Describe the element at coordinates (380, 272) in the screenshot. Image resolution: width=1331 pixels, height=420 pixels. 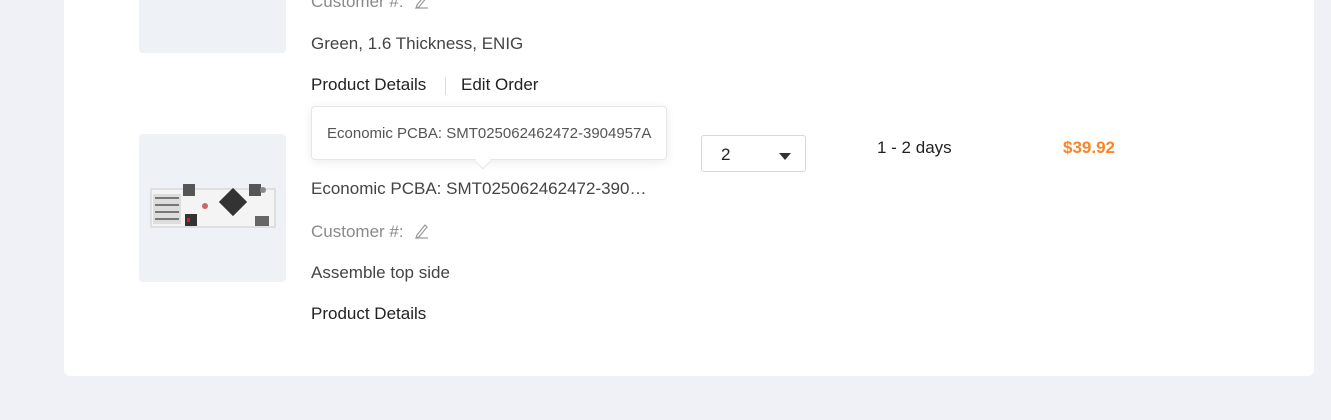
I see `product-specs: Assemble top side` at that location.